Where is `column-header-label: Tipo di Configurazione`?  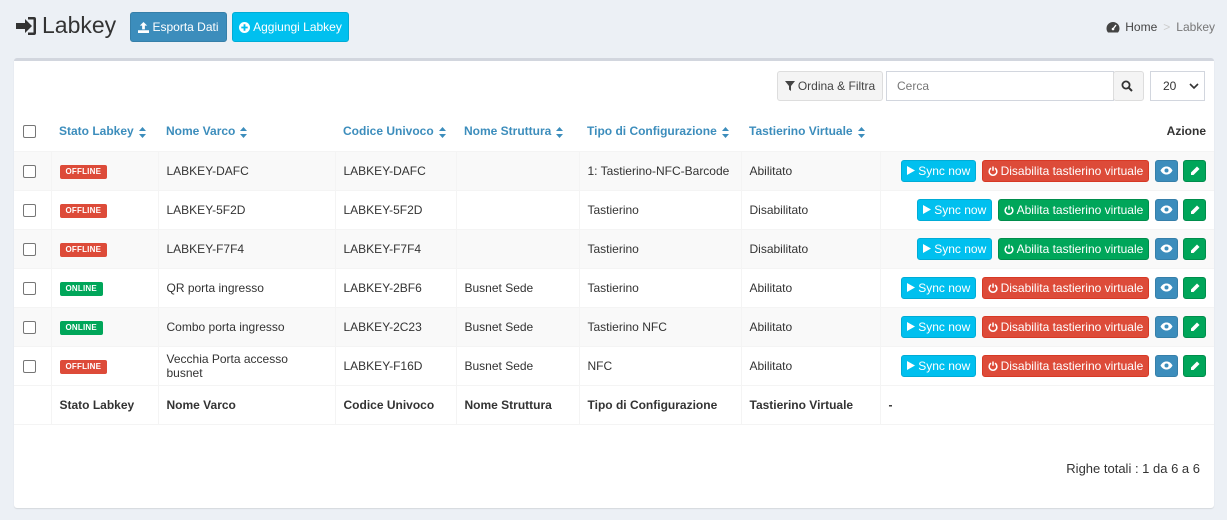 column-header-label: Tipo di Configurazione is located at coordinates (652, 131).